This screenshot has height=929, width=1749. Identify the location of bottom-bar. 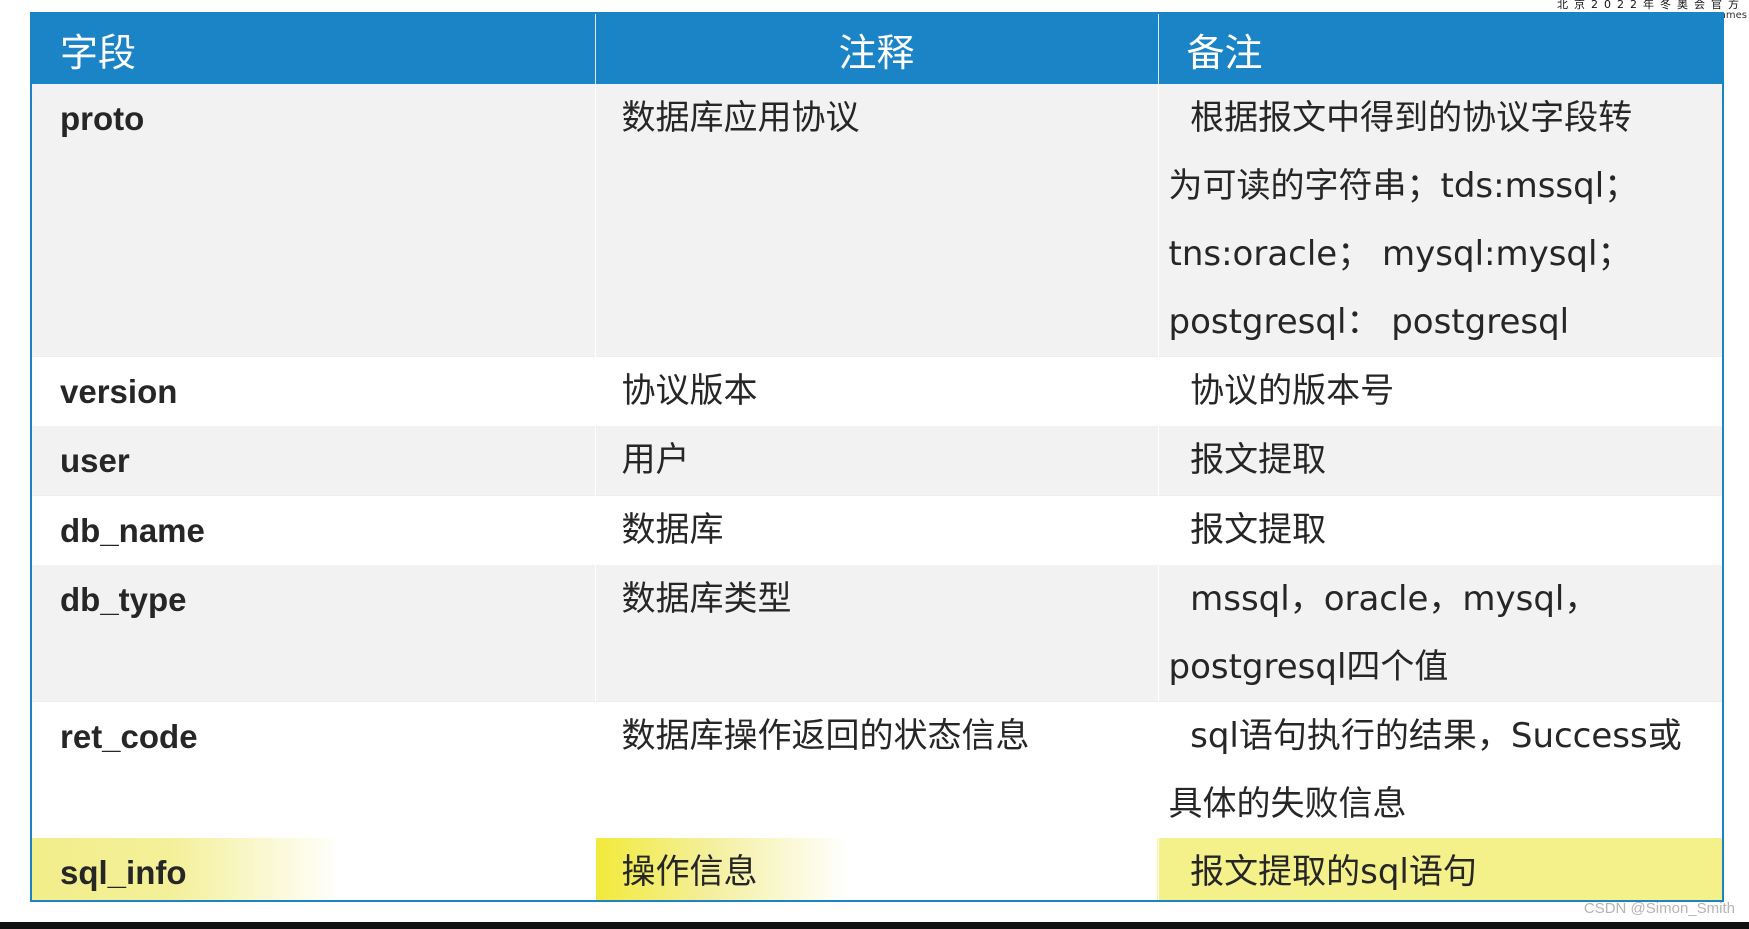
(874, 925).